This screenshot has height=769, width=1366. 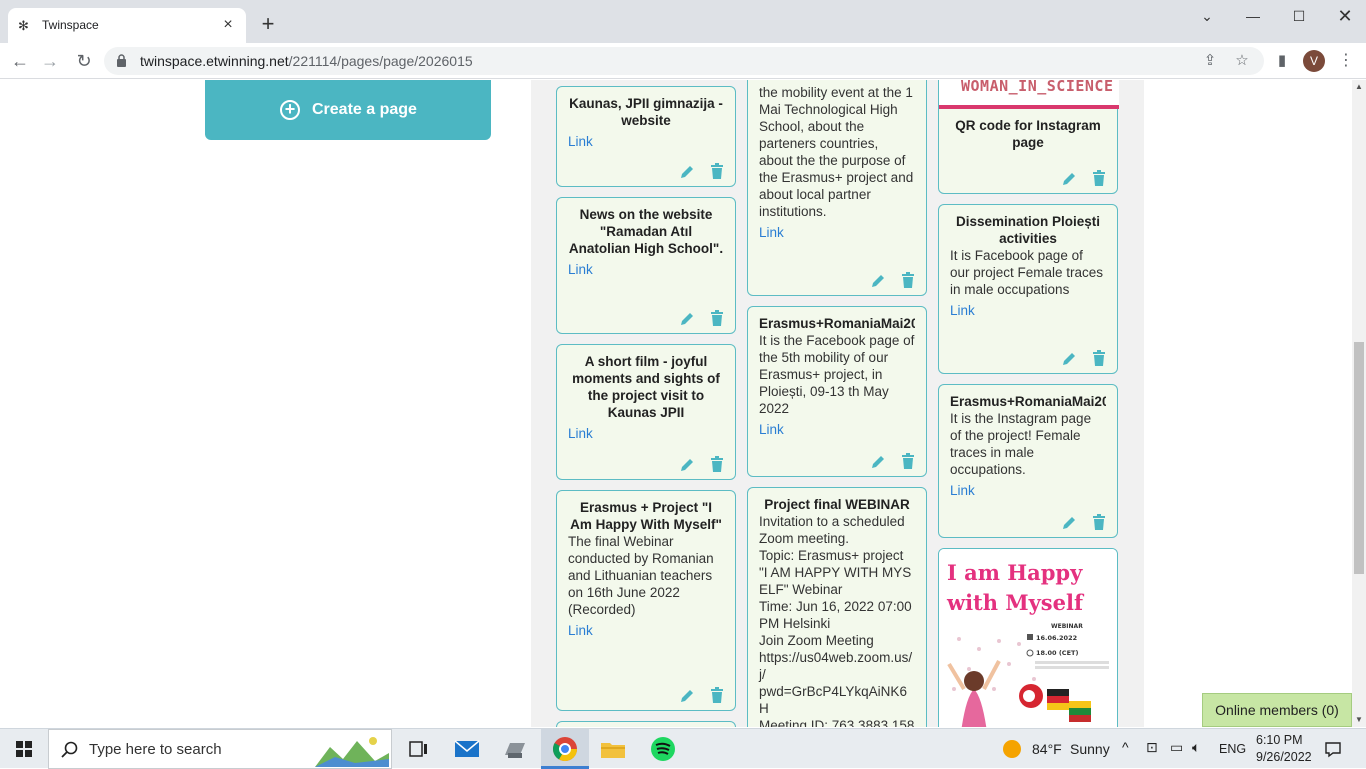 What do you see at coordinates (1242, 61) in the screenshot?
I see `bookmark-star-icon: ☆` at bounding box center [1242, 61].